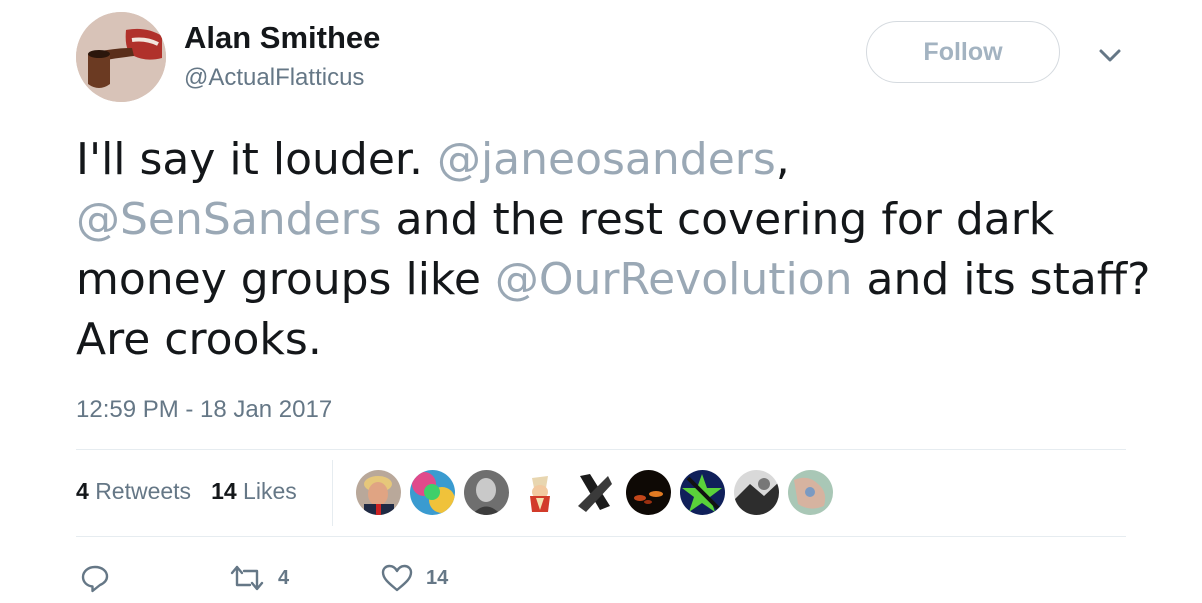 Image resolution: width=1202 pixels, height=603 pixels. I want to click on avatar-black-x-icon, so click(594, 492).